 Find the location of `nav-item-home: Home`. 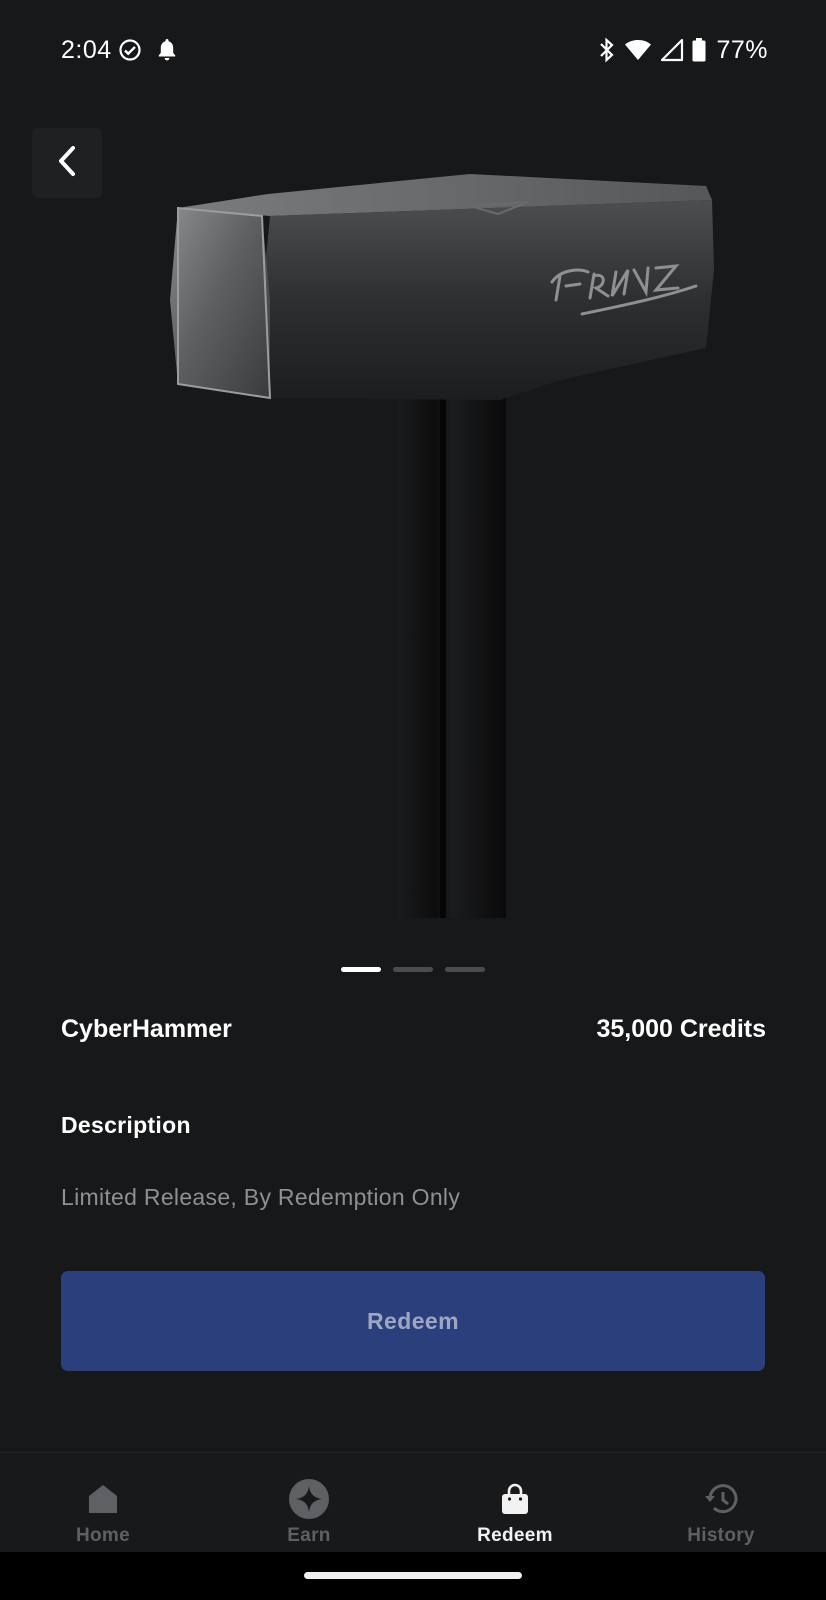

nav-item-home: Home is located at coordinates (103, 1503).